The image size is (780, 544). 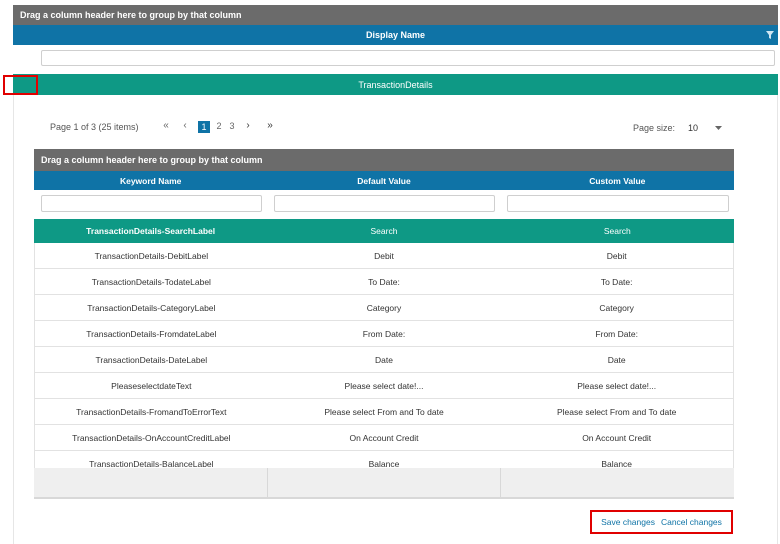 What do you see at coordinates (616, 333) in the screenshot?
I see `custom-value-cell: From Date:` at bounding box center [616, 333].